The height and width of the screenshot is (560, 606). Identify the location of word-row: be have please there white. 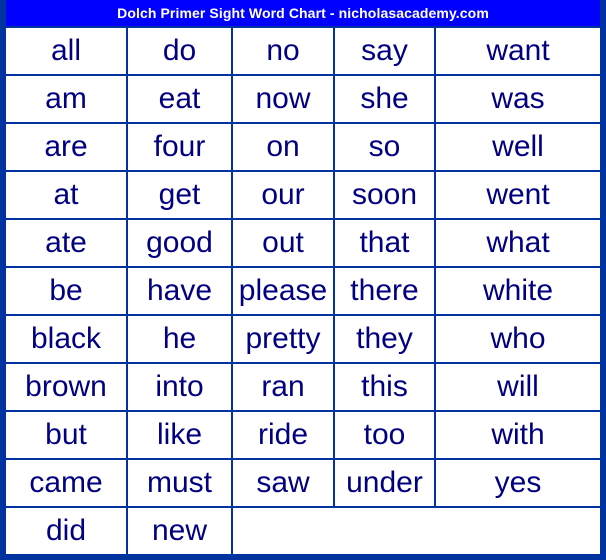
(303, 292).